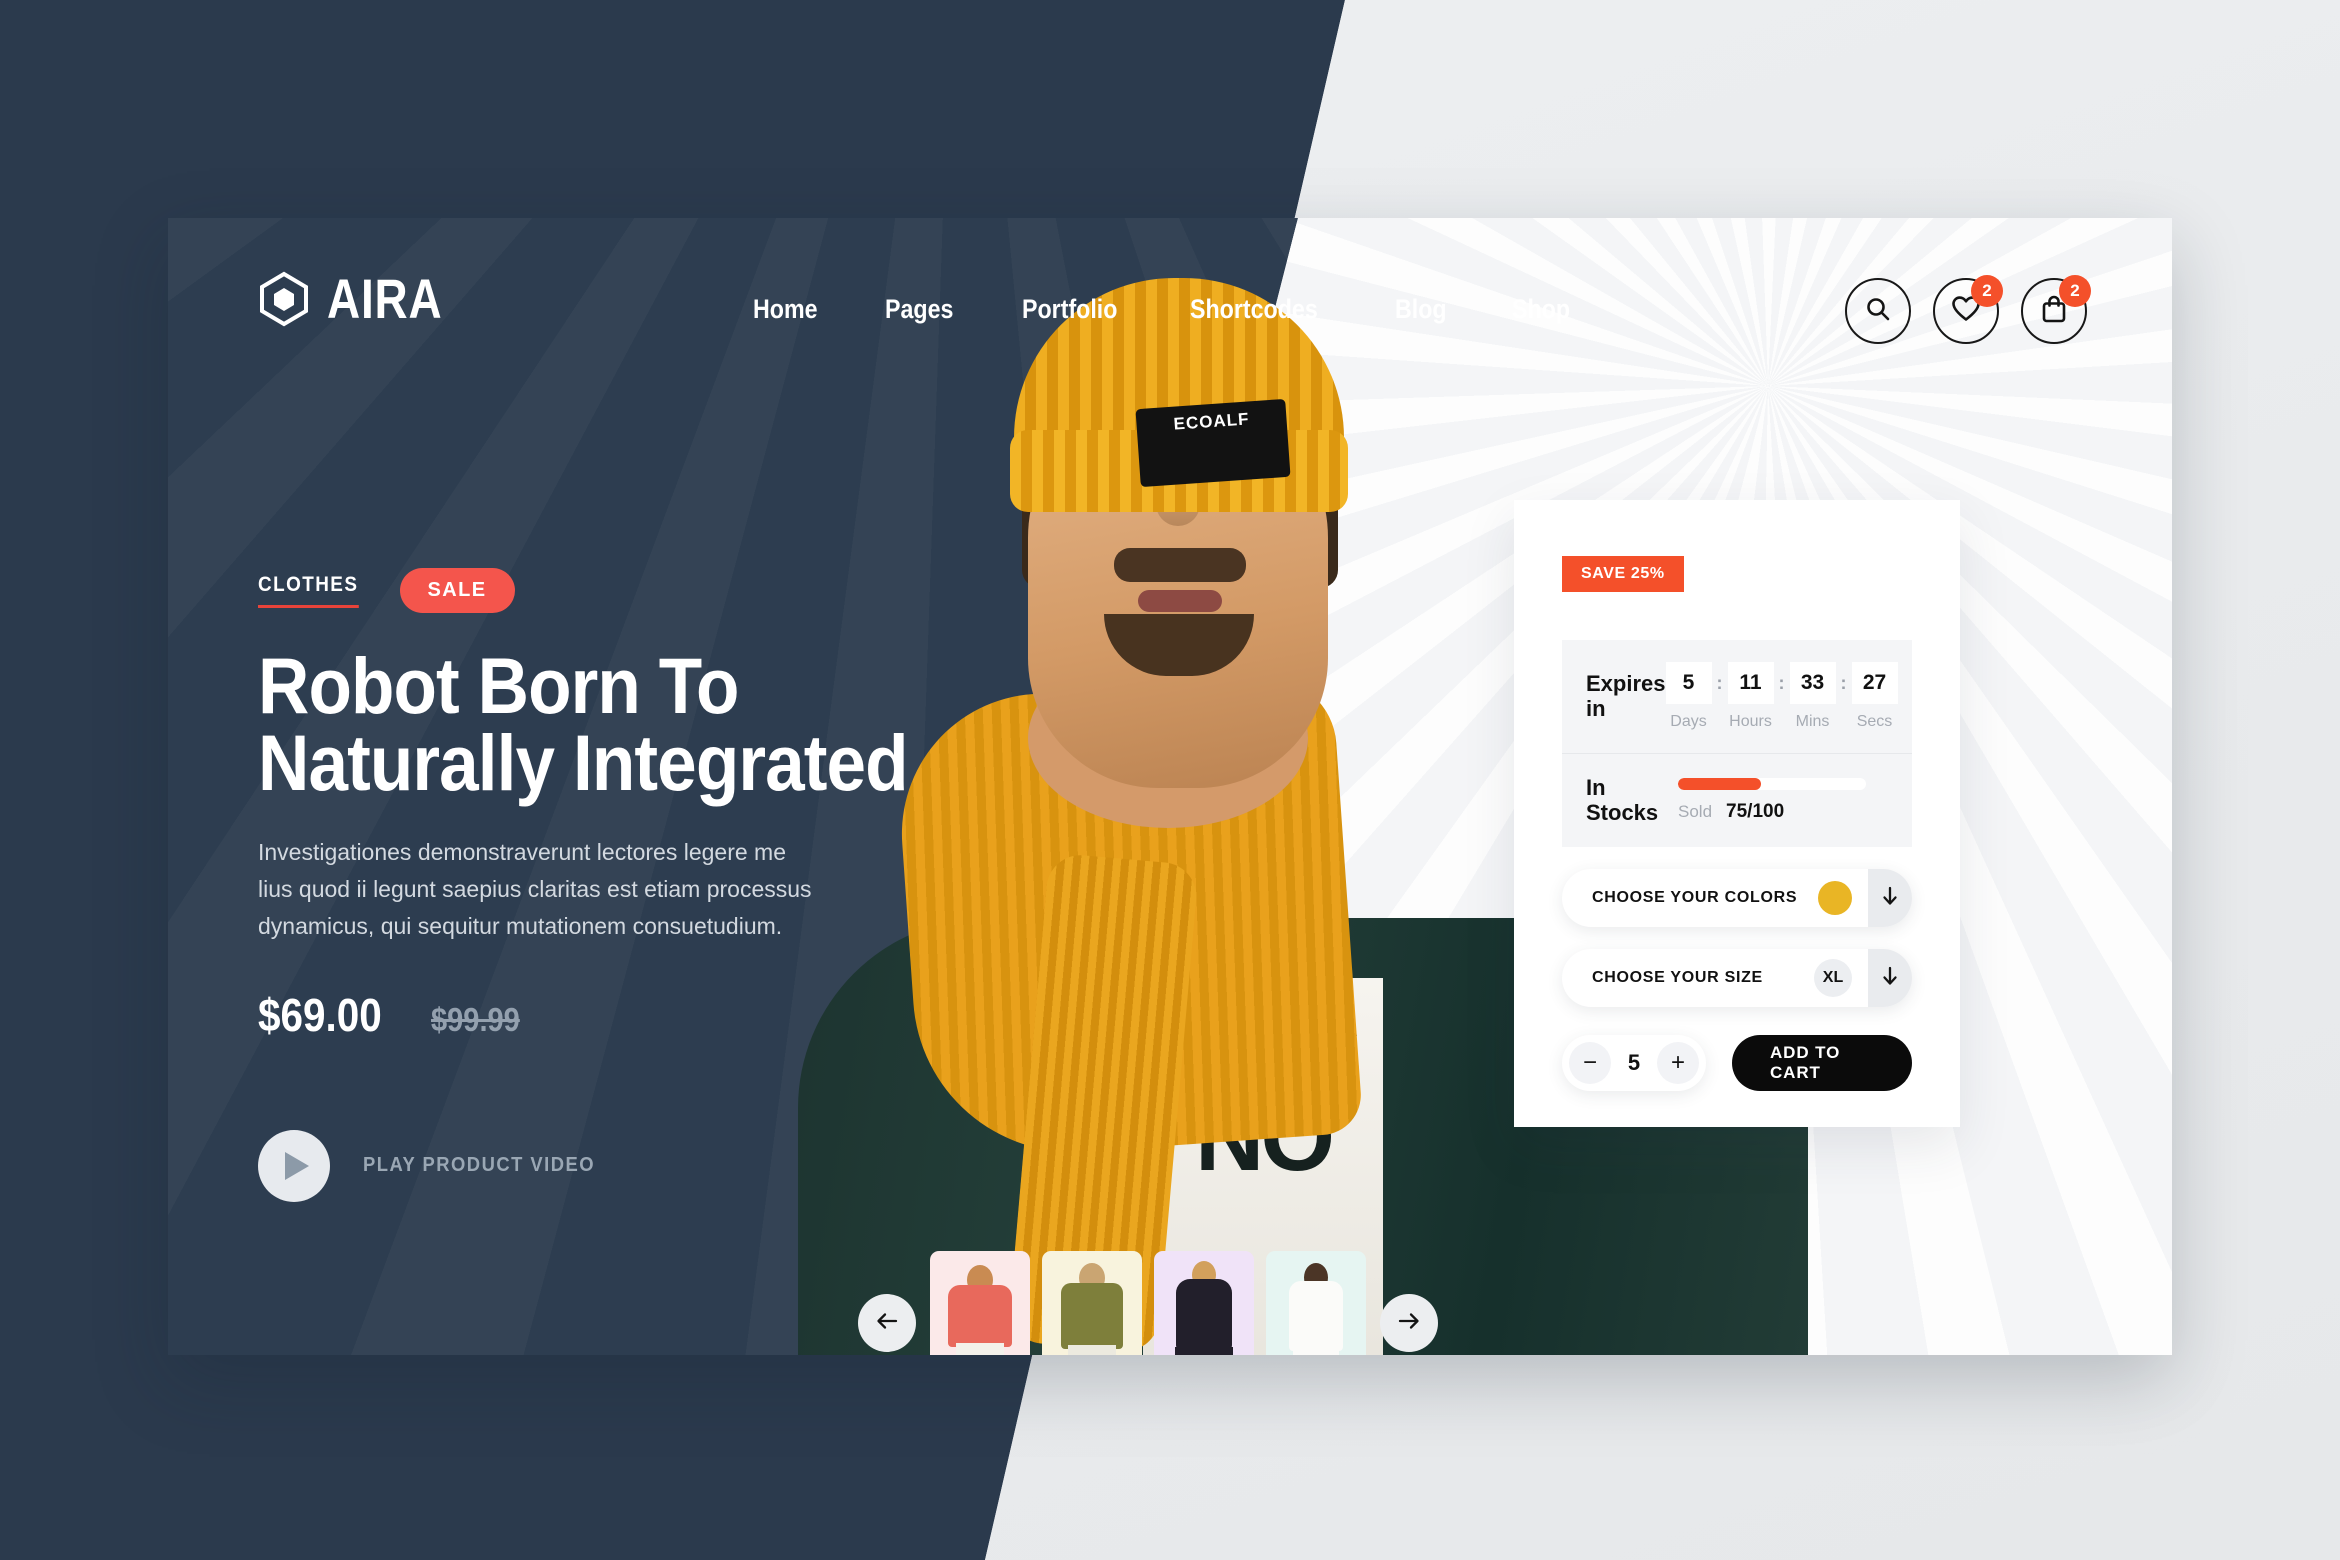 The height and width of the screenshot is (1560, 2340). I want to click on countdown-mins: 33 Mins, so click(1812, 696).